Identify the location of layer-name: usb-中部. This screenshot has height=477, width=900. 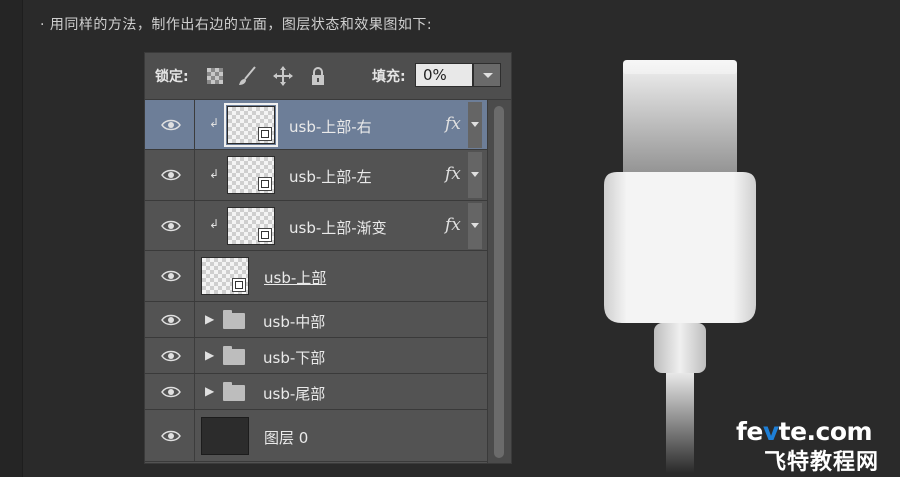
(294, 321).